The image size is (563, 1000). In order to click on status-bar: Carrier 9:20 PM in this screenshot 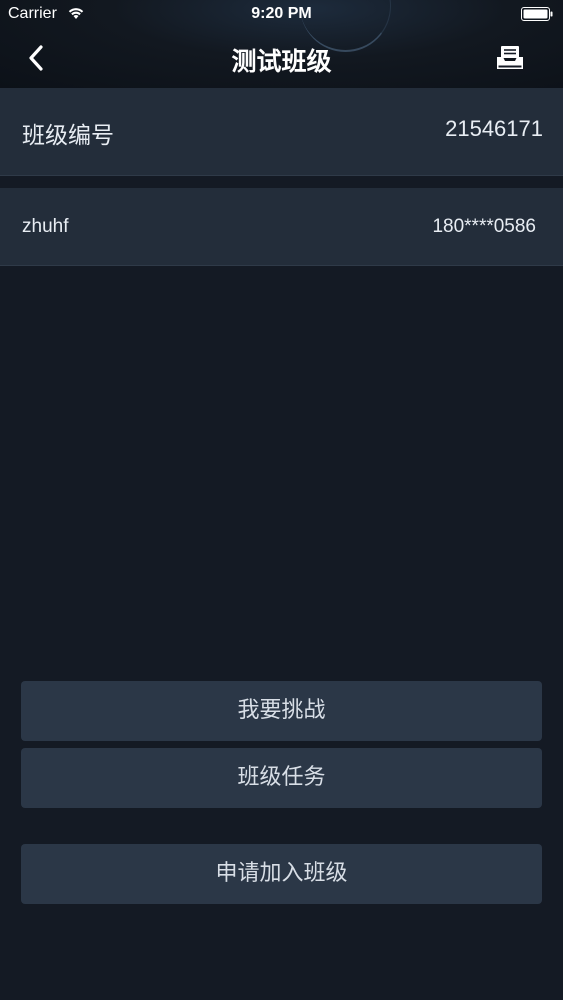, I will do `click(281, 15)`.